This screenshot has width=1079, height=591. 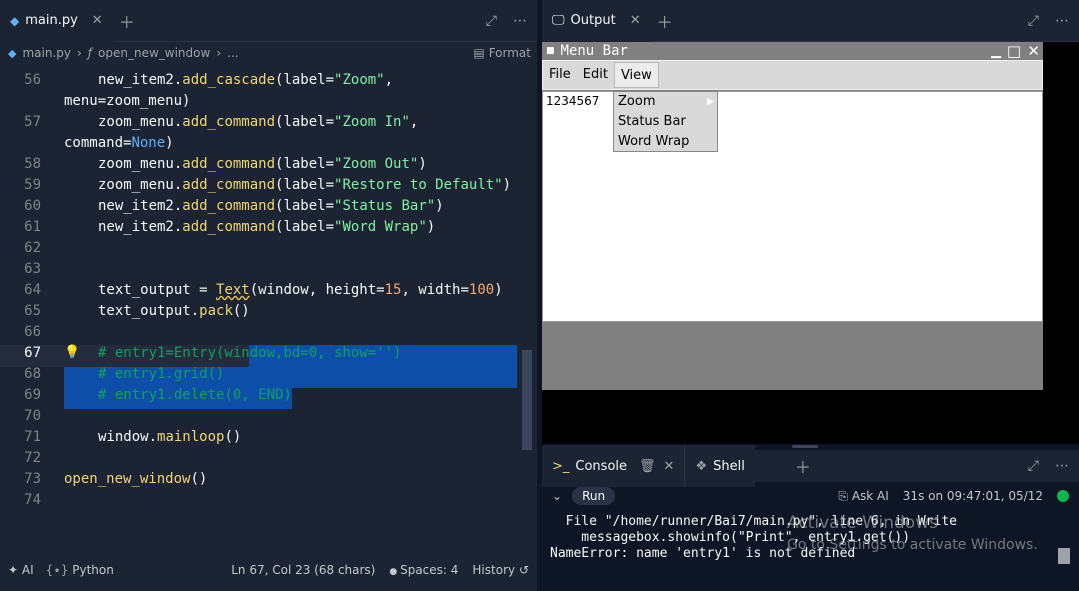 What do you see at coordinates (267, 227) in the screenshot?
I see `code-line: new_item2.add_command(label="Word Wrap")` at bounding box center [267, 227].